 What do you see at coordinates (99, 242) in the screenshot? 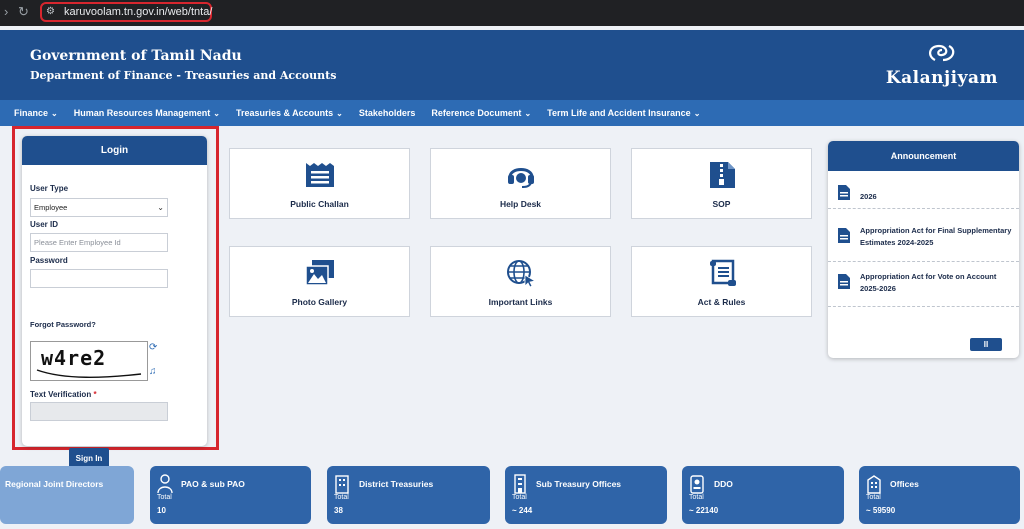
I see `user-id-input: Please Enter Employee Id` at bounding box center [99, 242].